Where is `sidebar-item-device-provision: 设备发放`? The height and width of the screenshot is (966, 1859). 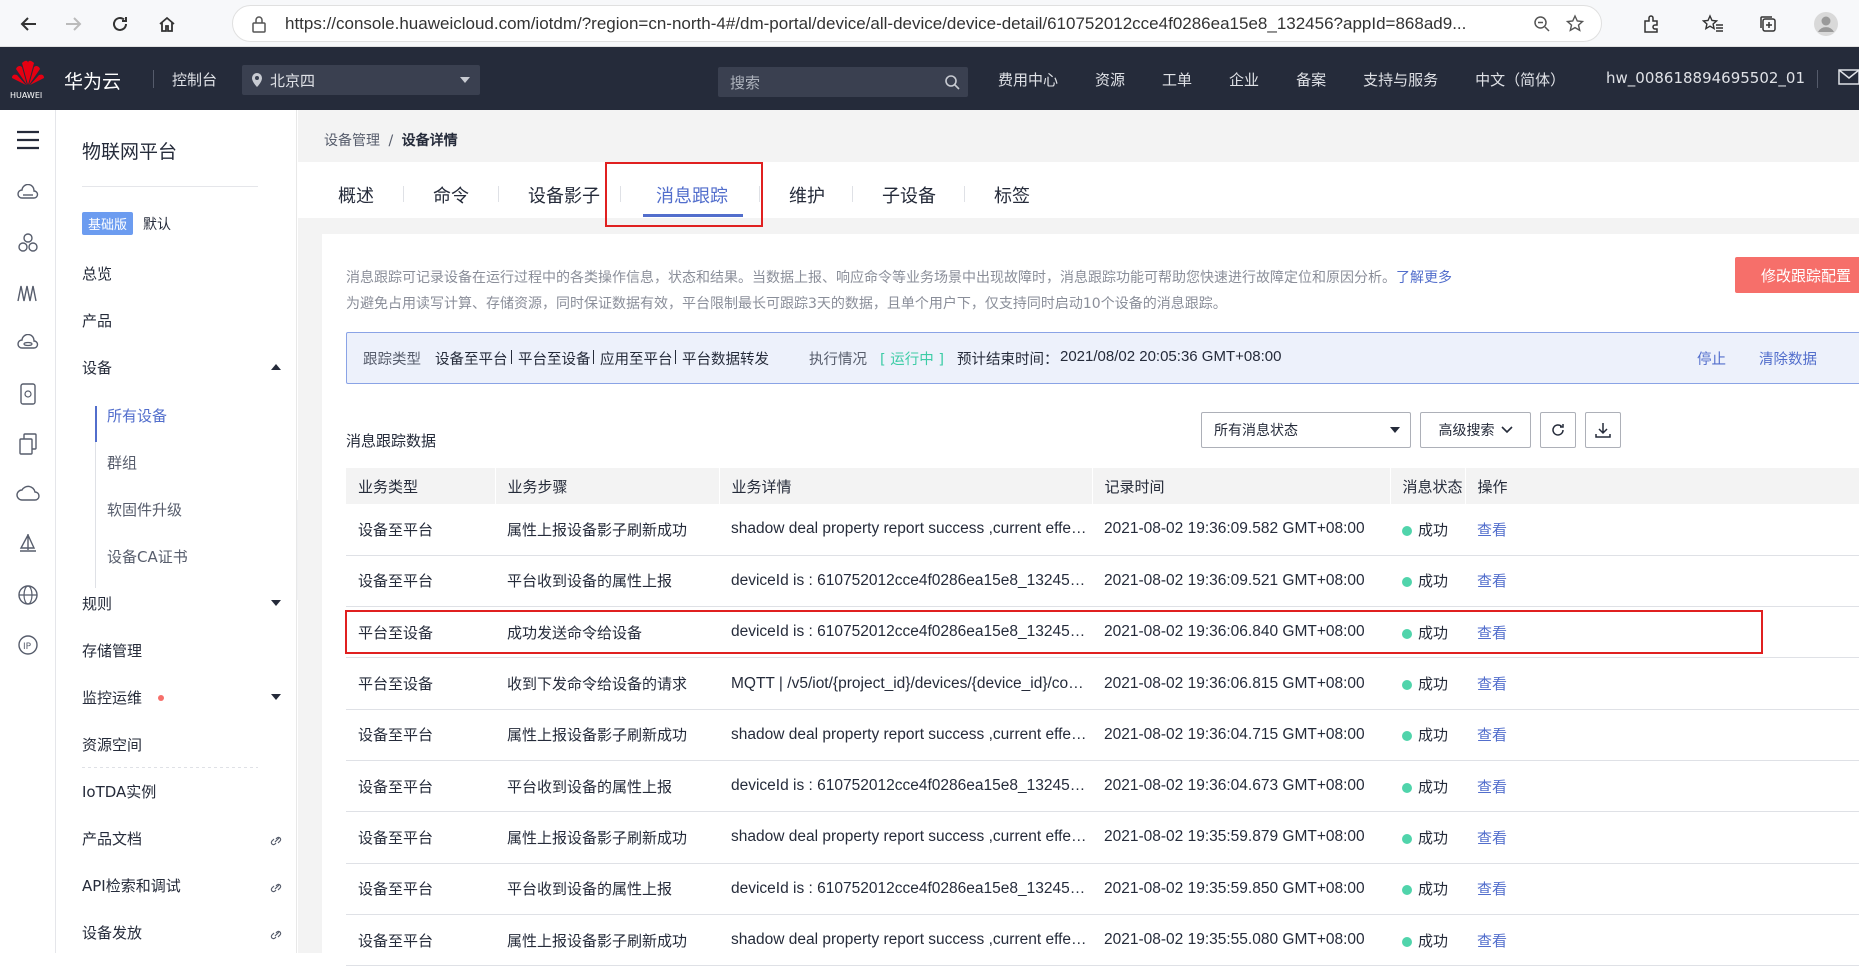 sidebar-item-device-provision: 设备发放 is located at coordinates (112, 932).